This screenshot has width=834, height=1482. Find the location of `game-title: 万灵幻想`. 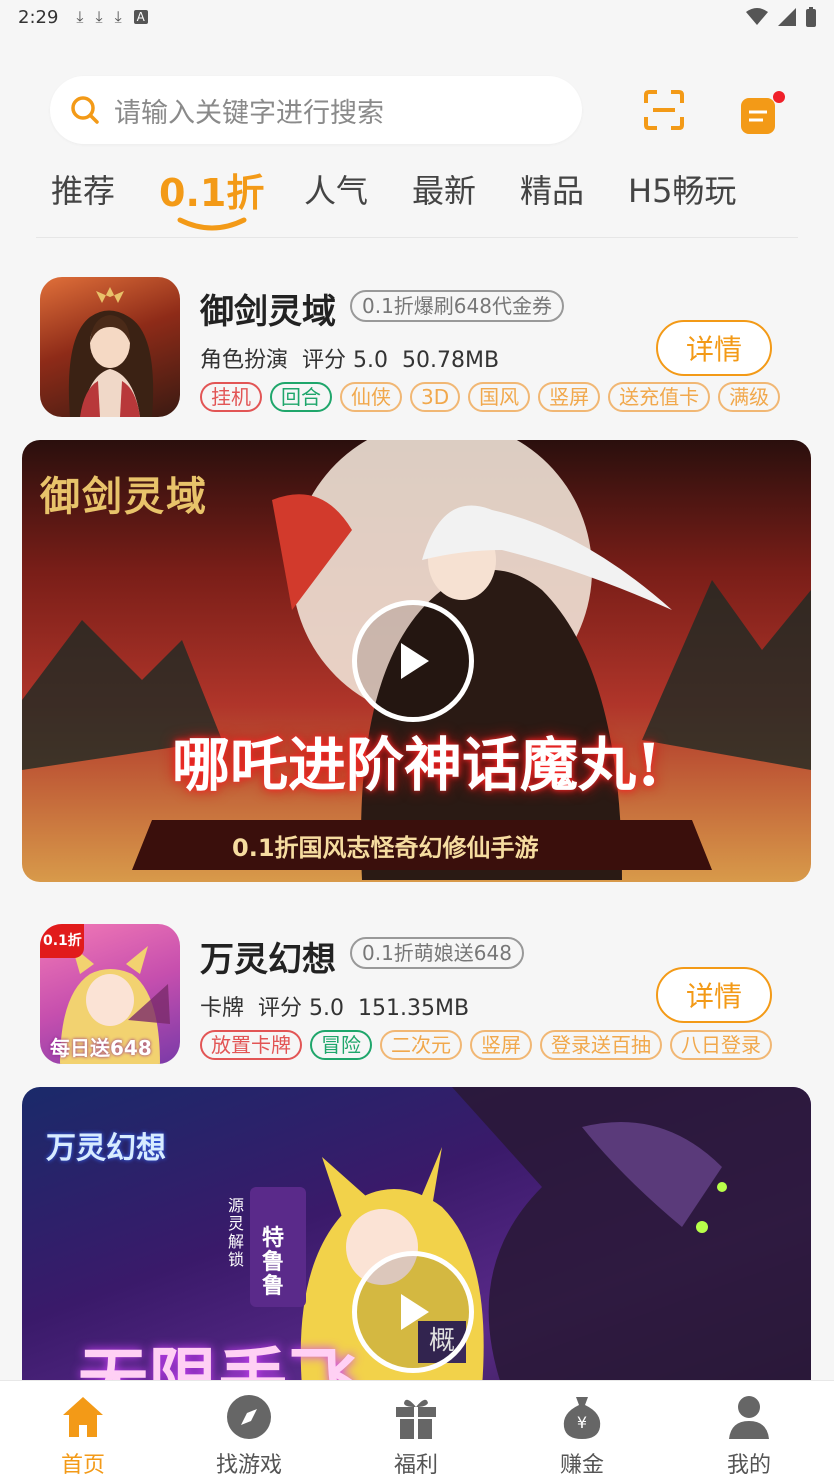

game-title: 万灵幻想 is located at coordinates (268, 956).